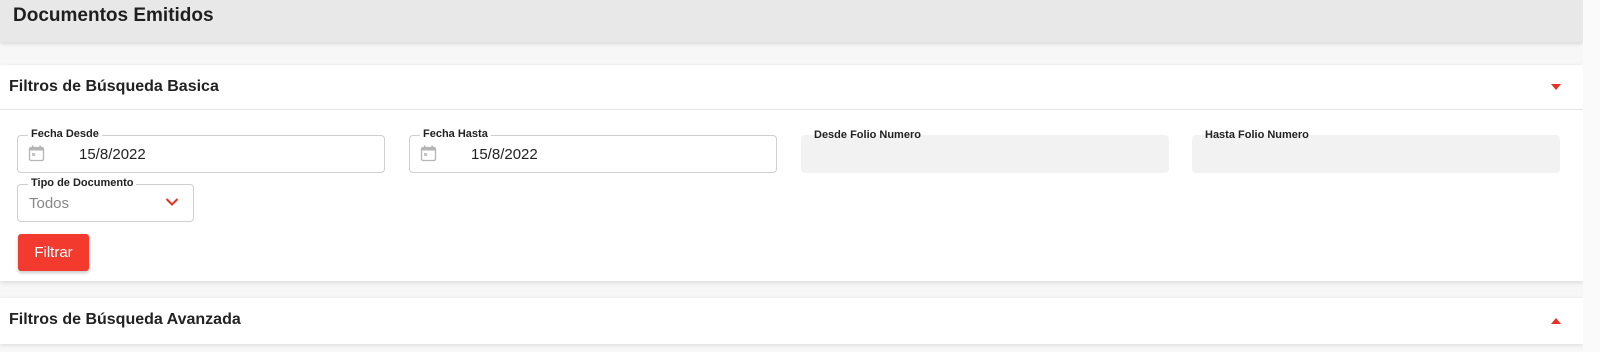 The image size is (1600, 352). What do you see at coordinates (867, 135) in the screenshot?
I see `desde-folio-label: Desde Folio Numero` at bounding box center [867, 135].